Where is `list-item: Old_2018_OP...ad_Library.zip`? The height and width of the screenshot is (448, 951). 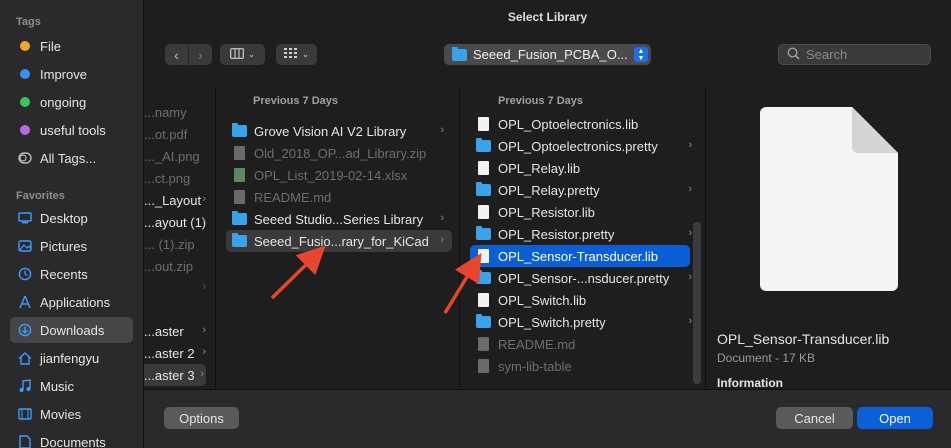 list-item: Old_2018_OP...ad_Library.zip is located at coordinates (339, 153).